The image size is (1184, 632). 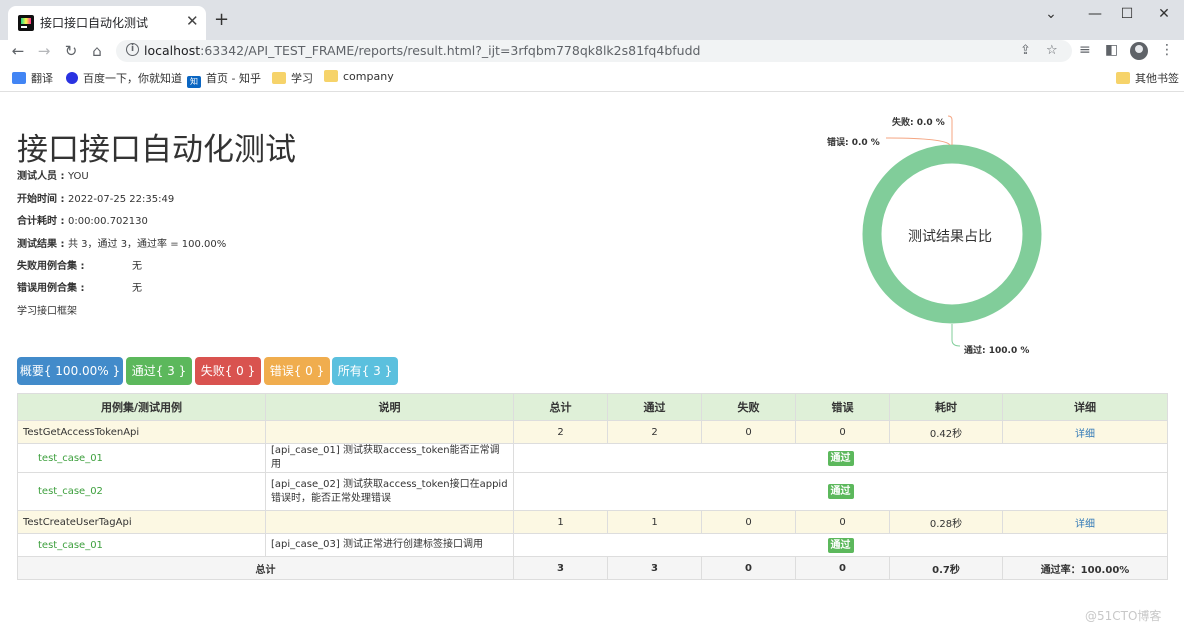 What do you see at coordinates (1111, 50) in the screenshot?
I see `side-panel-icon: ◧` at bounding box center [1111, 50].